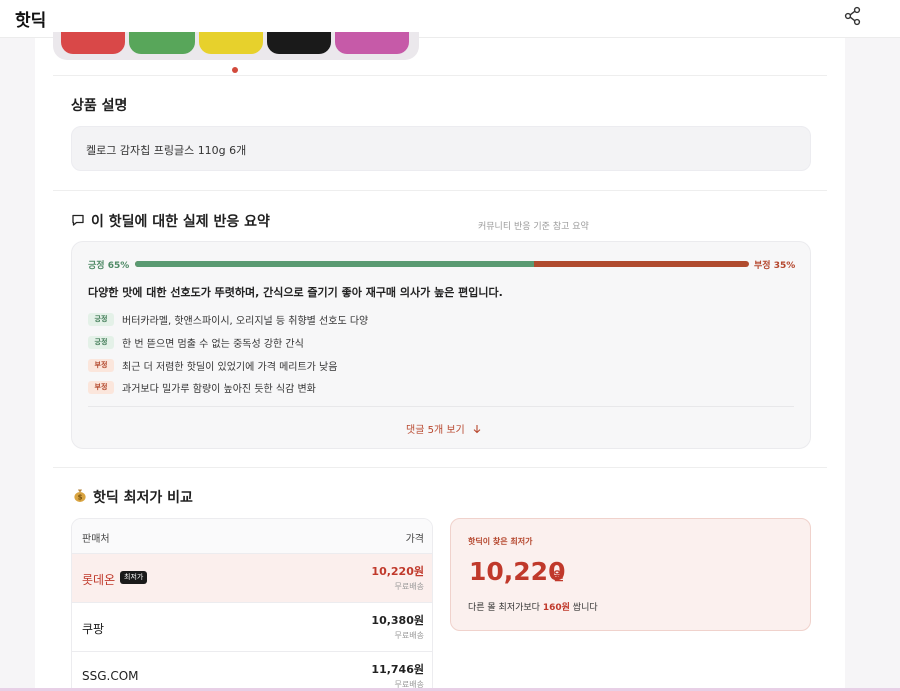  I want to click on carousel-active-dot, so click(235, 70).